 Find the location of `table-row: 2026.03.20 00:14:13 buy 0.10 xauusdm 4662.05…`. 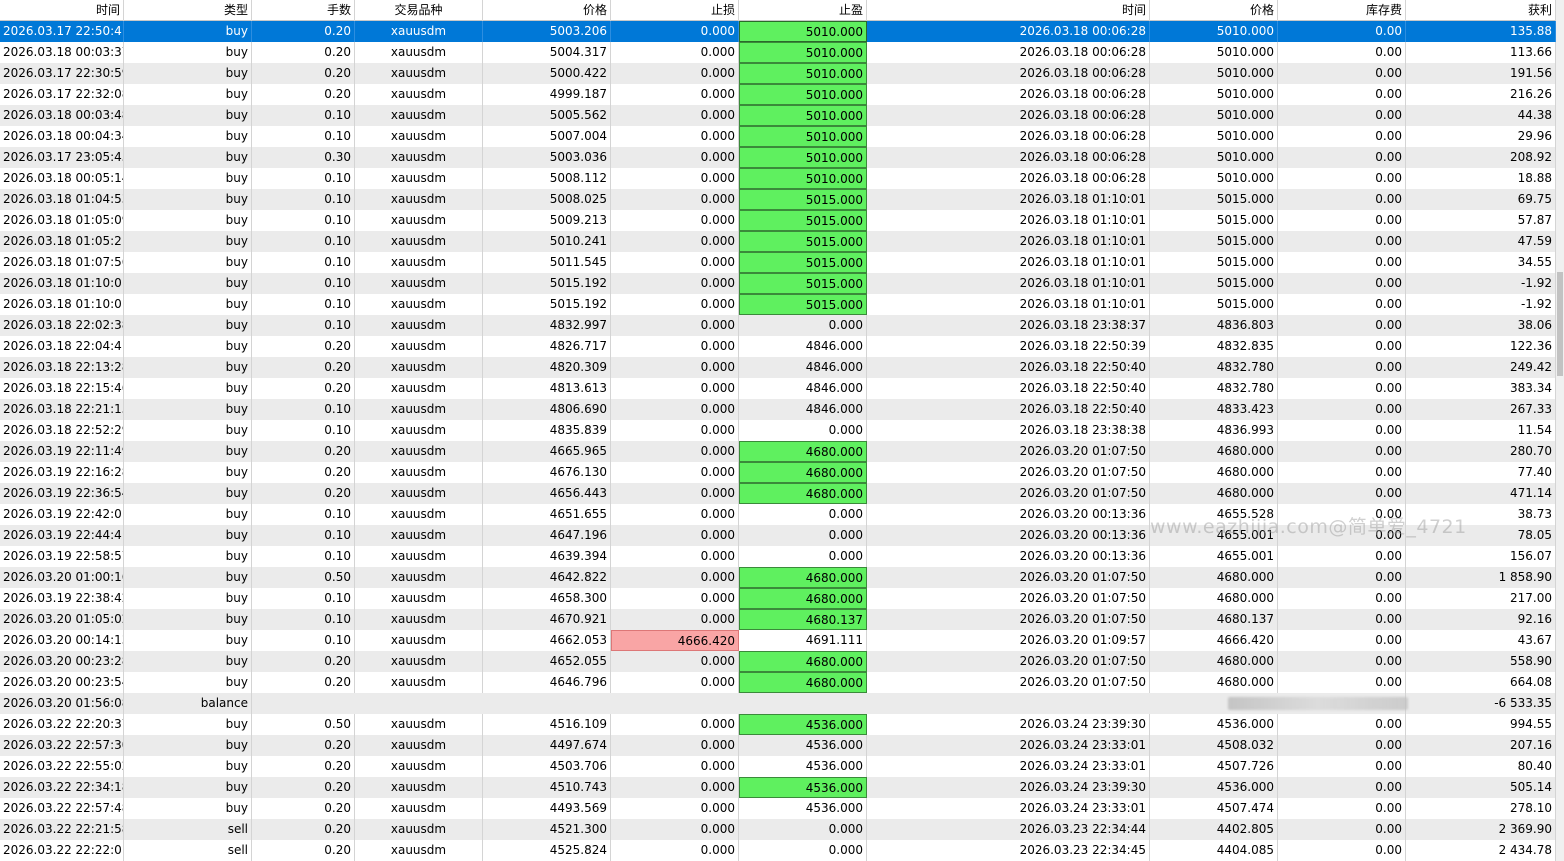

table-row: 2026.03.20 00:14:13 buy 0.10 xauusdm 4662.05… is located at coordinates (778, 640).